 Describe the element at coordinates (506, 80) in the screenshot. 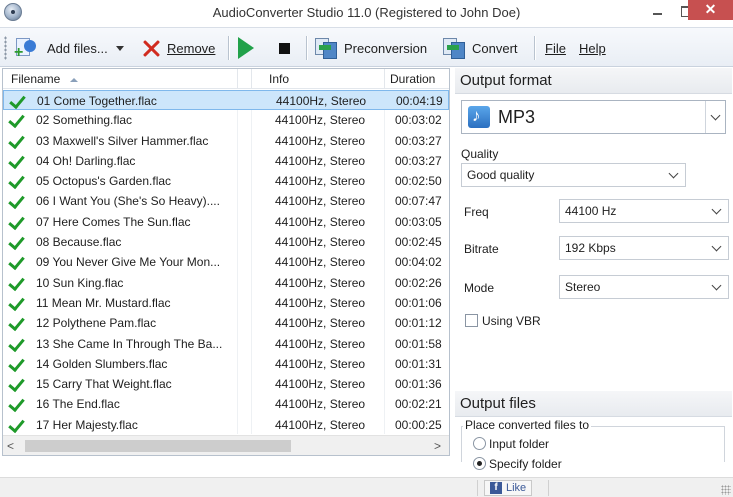

I see `output-format-title: Output format` at that location.